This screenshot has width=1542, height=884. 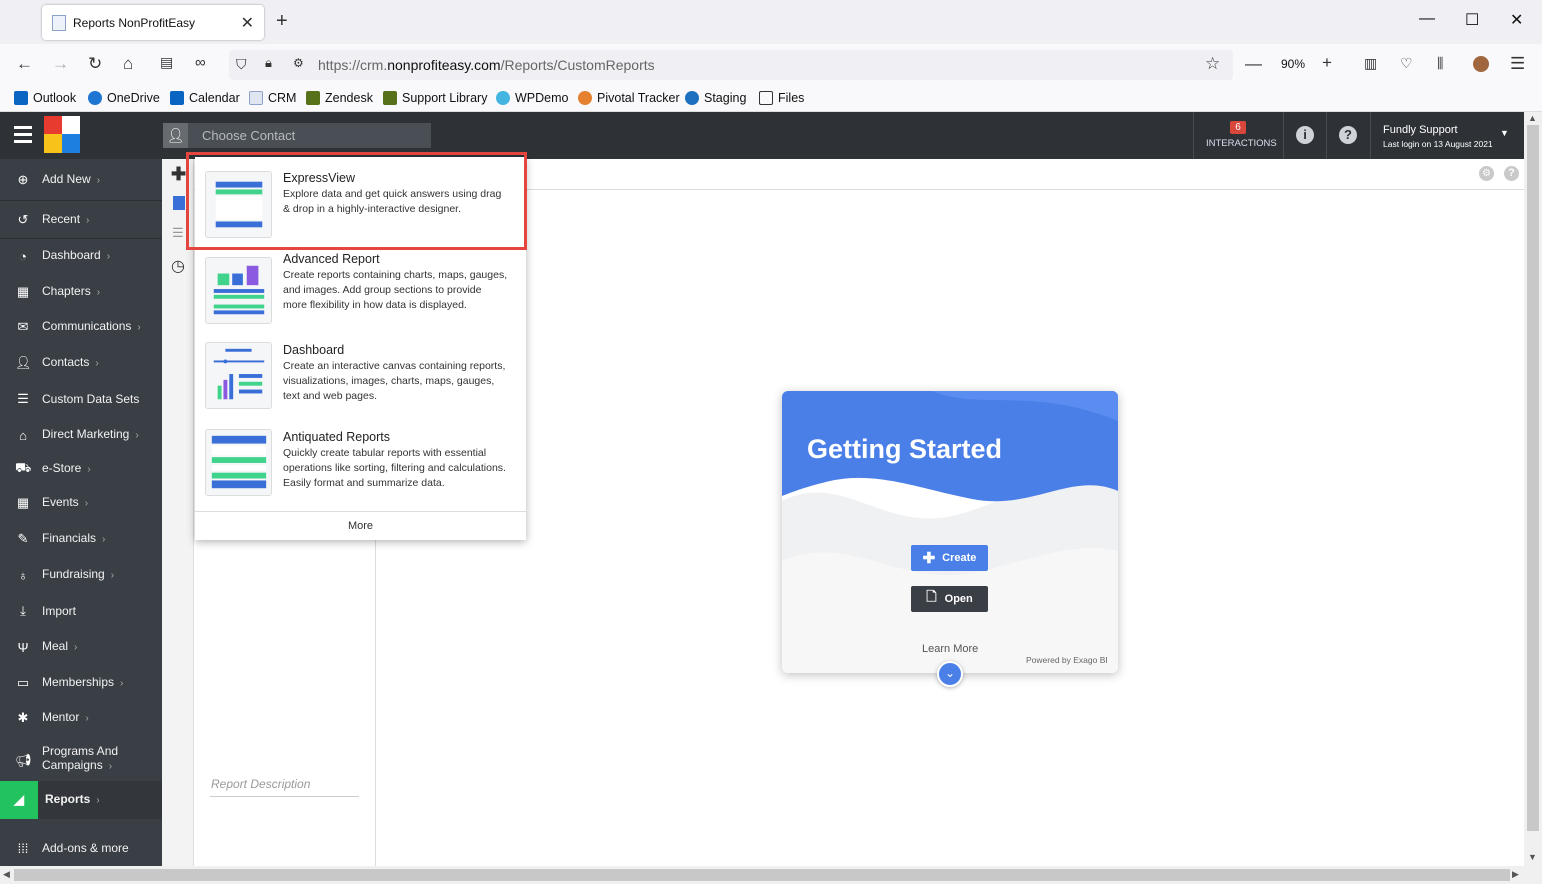 I want to click on scroll-up-arrow-icon: ▲, so click(x=1532, y=118).